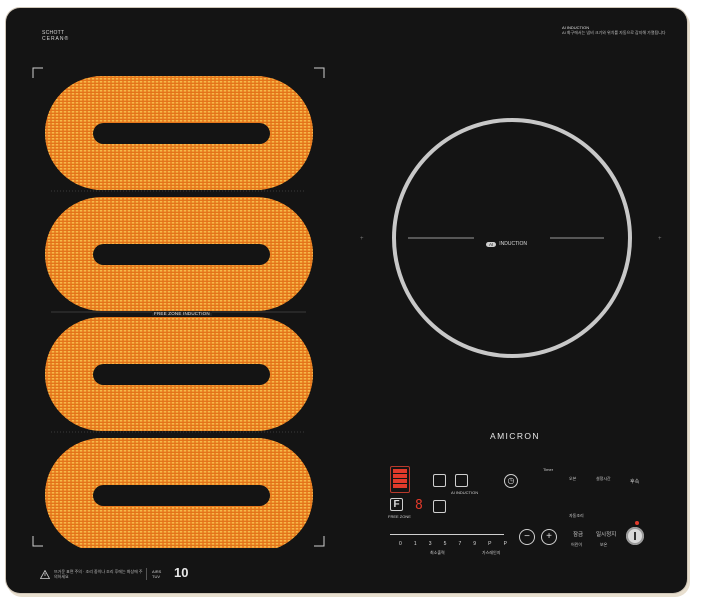 The image size is (704, 605). Describe the element at coordinates (400, 479) in the screenshot. I see `power-level-indicator` at that location.